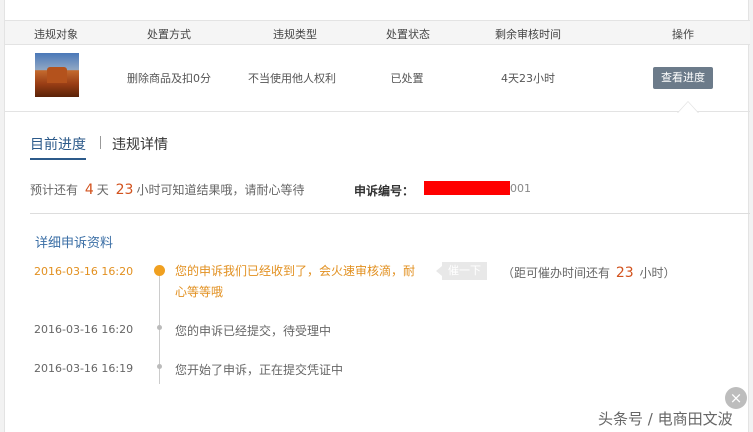 Image resolution: width=753 pixels, height=432 pixels. Describe the element at coordinates (169, 34) in the screenshot. I see `header-handling-method: 处置方式` at that location.